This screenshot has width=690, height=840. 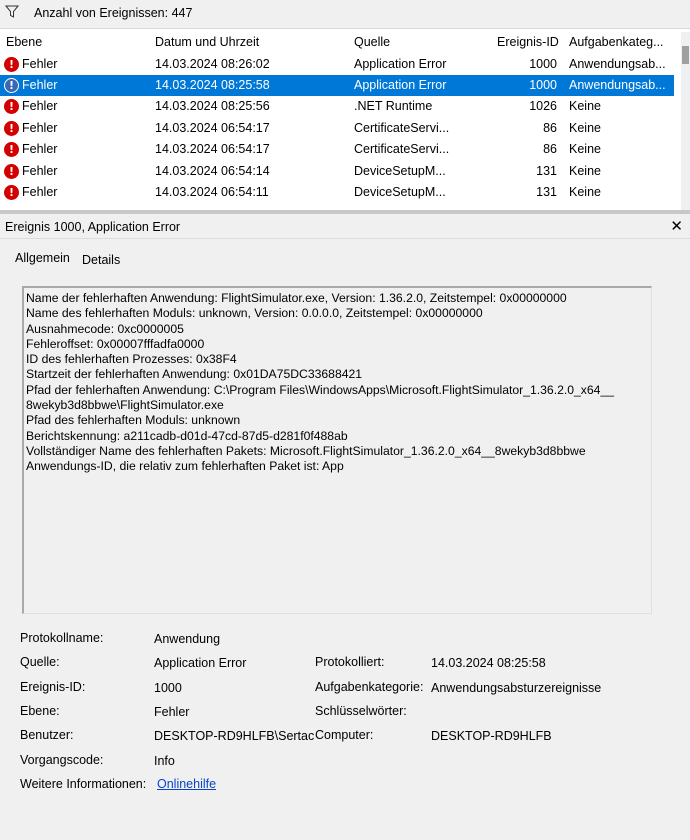 I want to click on logged-label: Protokolliert:, so click(x=350, y=662).